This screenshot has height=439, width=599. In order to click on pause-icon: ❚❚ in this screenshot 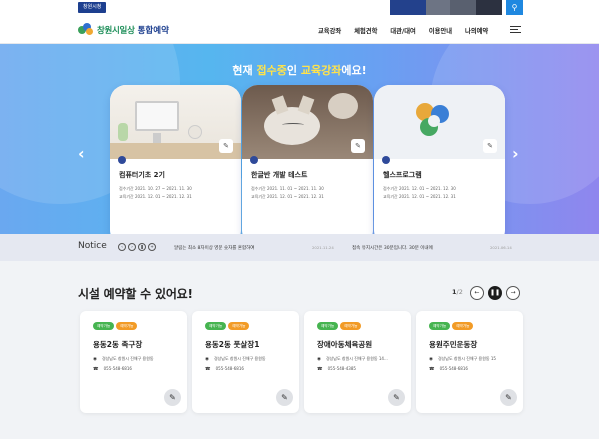, I will do `click(321, 217)`.